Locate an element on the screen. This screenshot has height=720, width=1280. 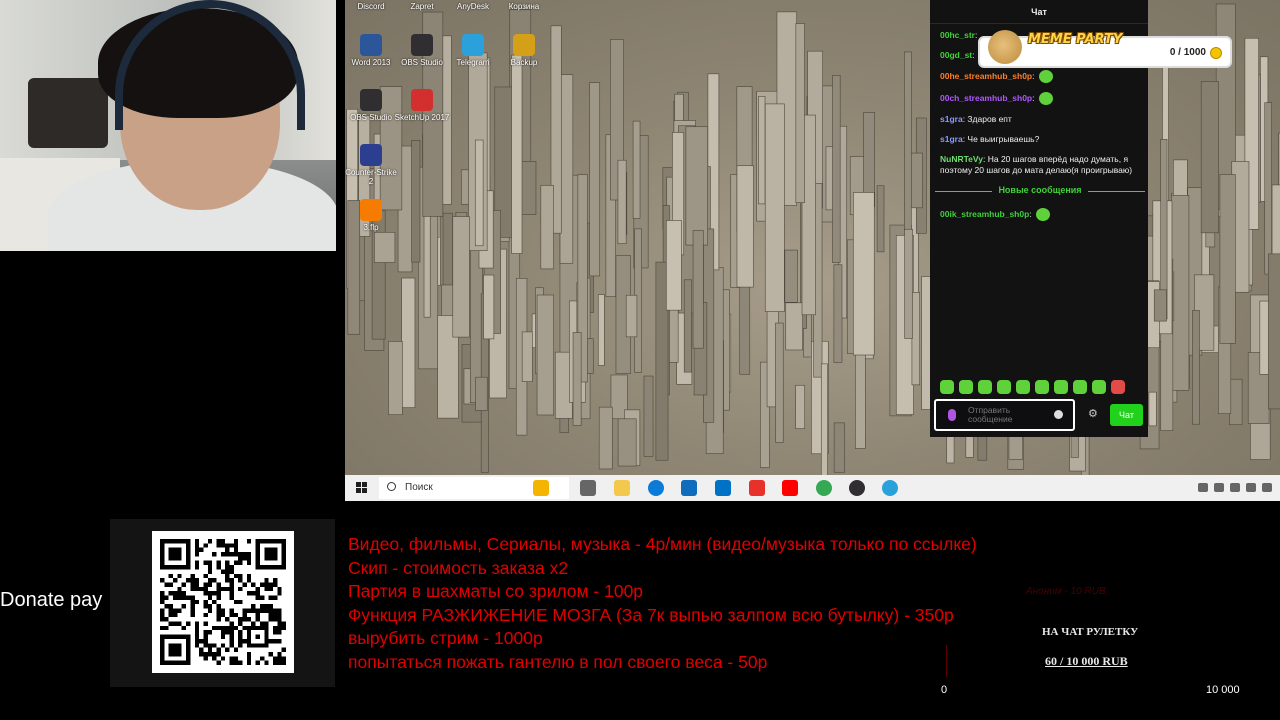
yandex-icon is located at coordinates (790, 488).